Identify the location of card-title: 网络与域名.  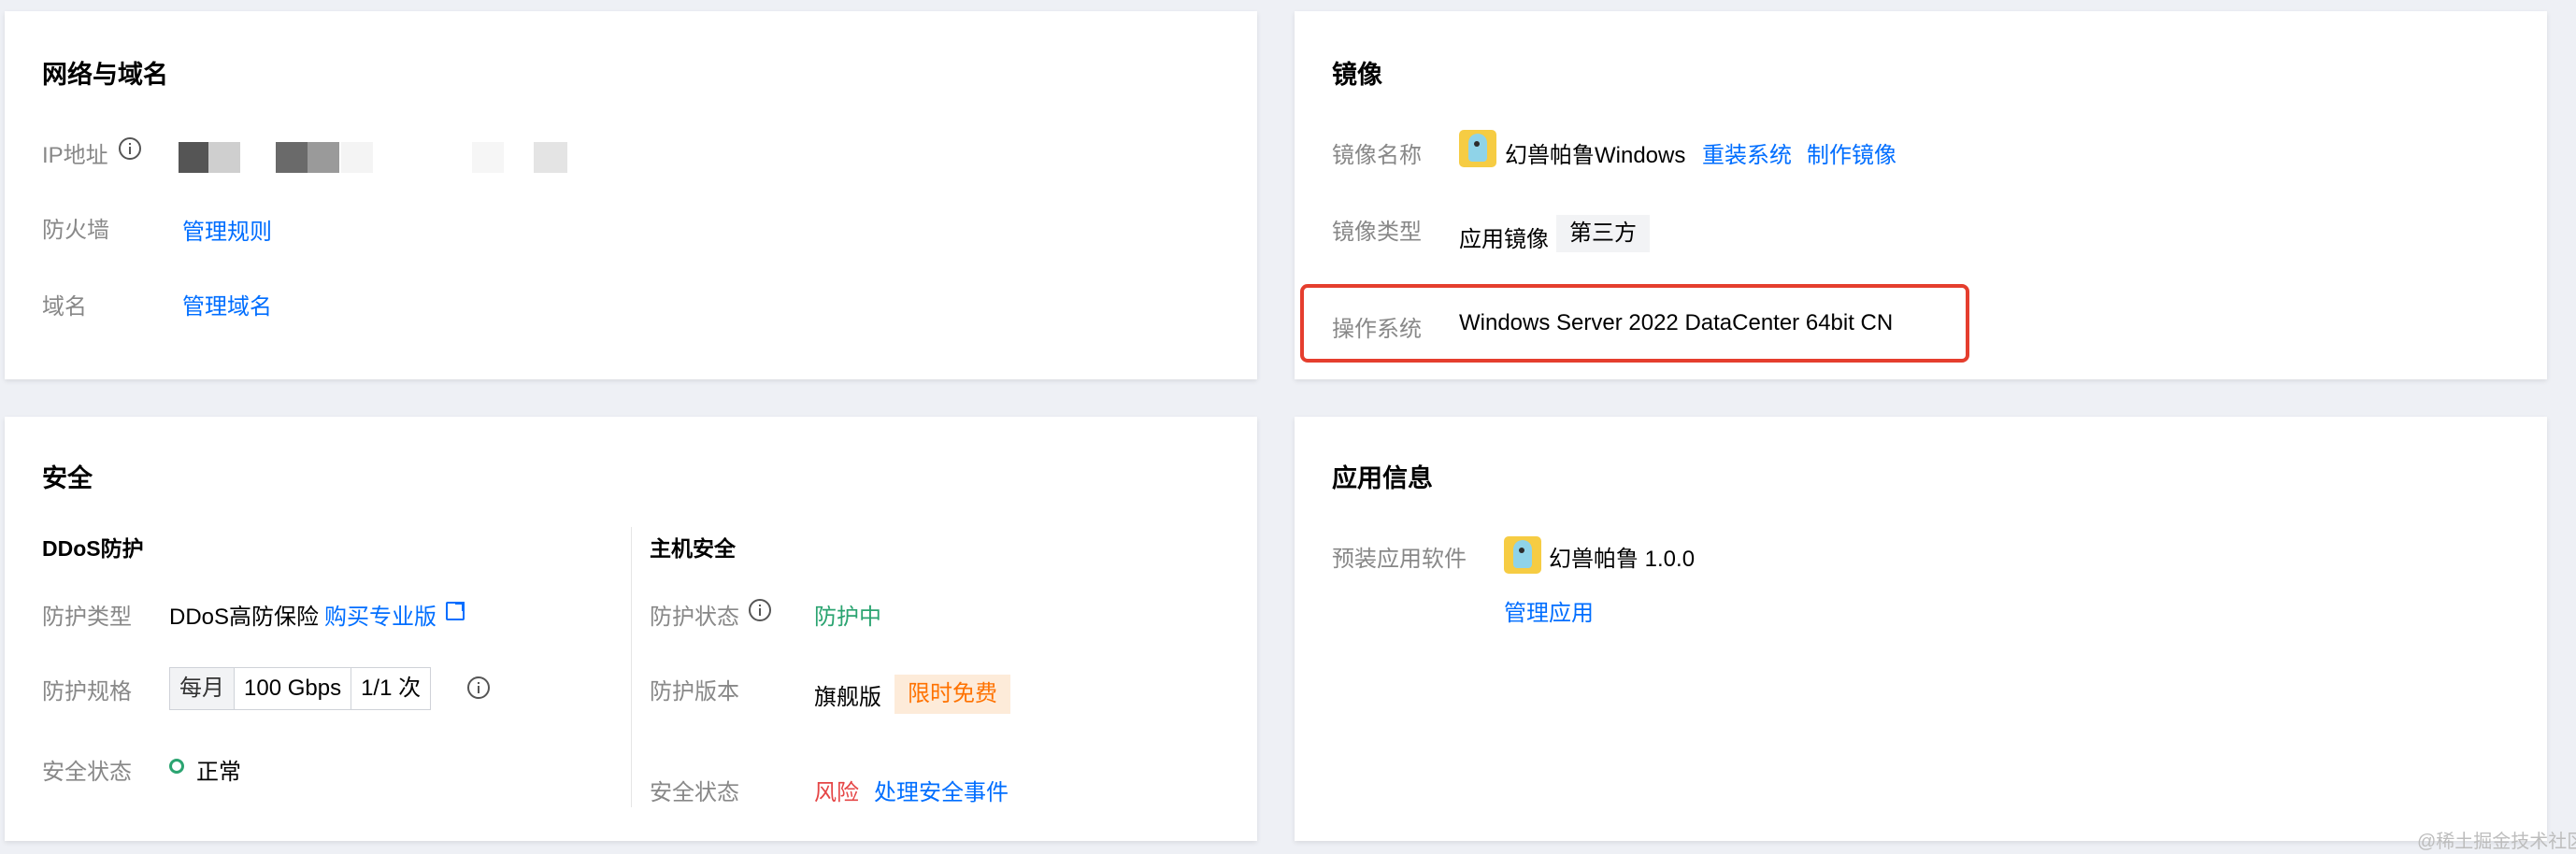
(105, 75).